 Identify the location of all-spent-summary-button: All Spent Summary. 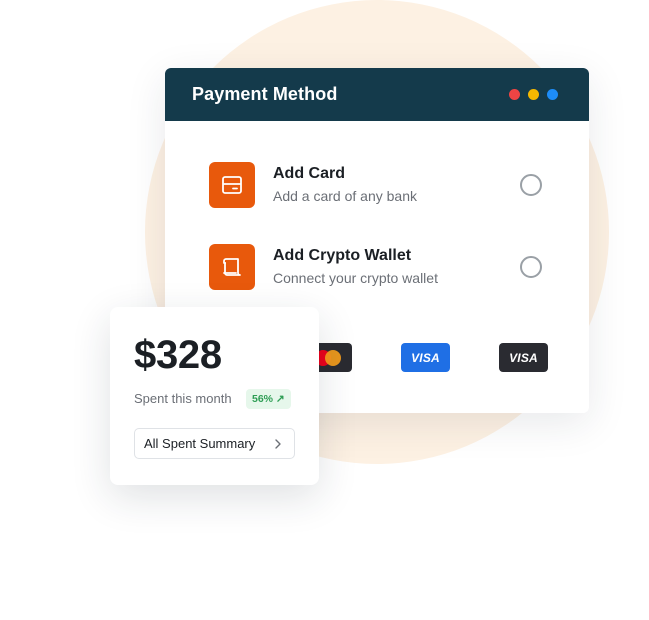
(214, 443).